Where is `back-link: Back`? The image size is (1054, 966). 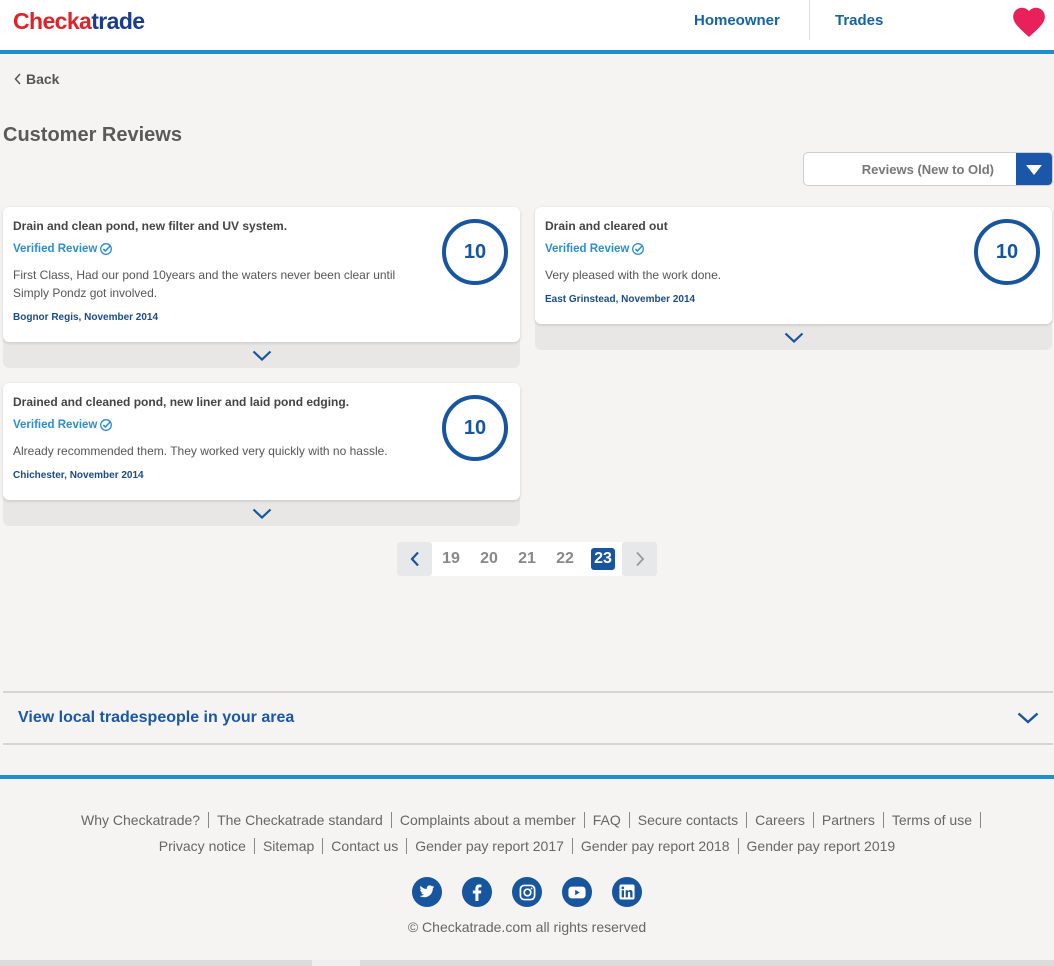 back-link: Back is located at coordinates (36, 79).